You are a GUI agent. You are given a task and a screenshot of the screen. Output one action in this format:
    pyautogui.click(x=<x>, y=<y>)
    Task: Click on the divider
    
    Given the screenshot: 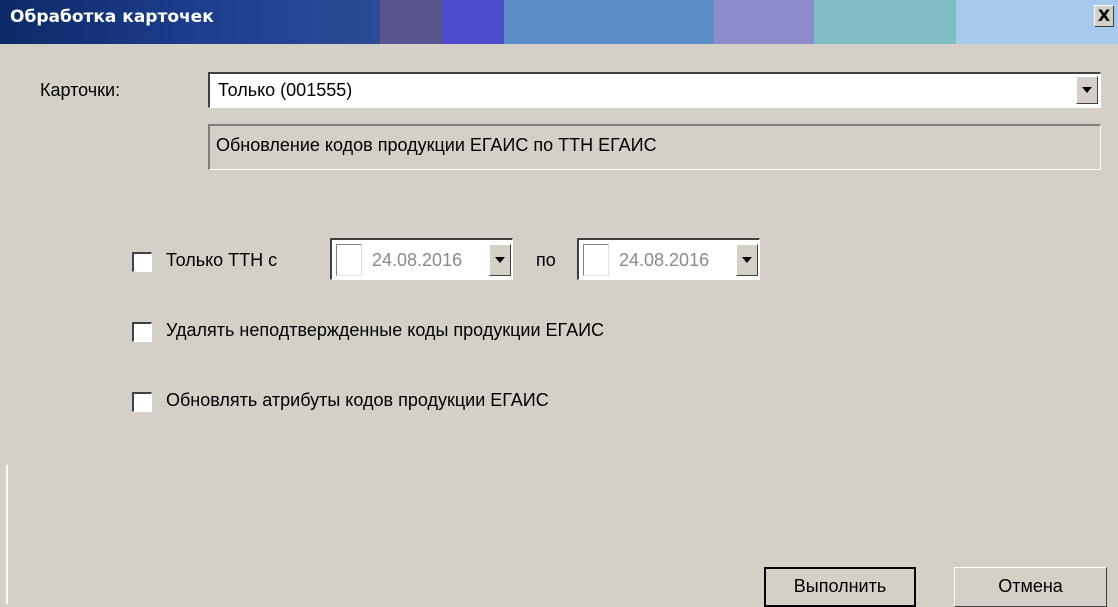 What is the action you would take?
    pyautogui.click(x=7, y=534)
    